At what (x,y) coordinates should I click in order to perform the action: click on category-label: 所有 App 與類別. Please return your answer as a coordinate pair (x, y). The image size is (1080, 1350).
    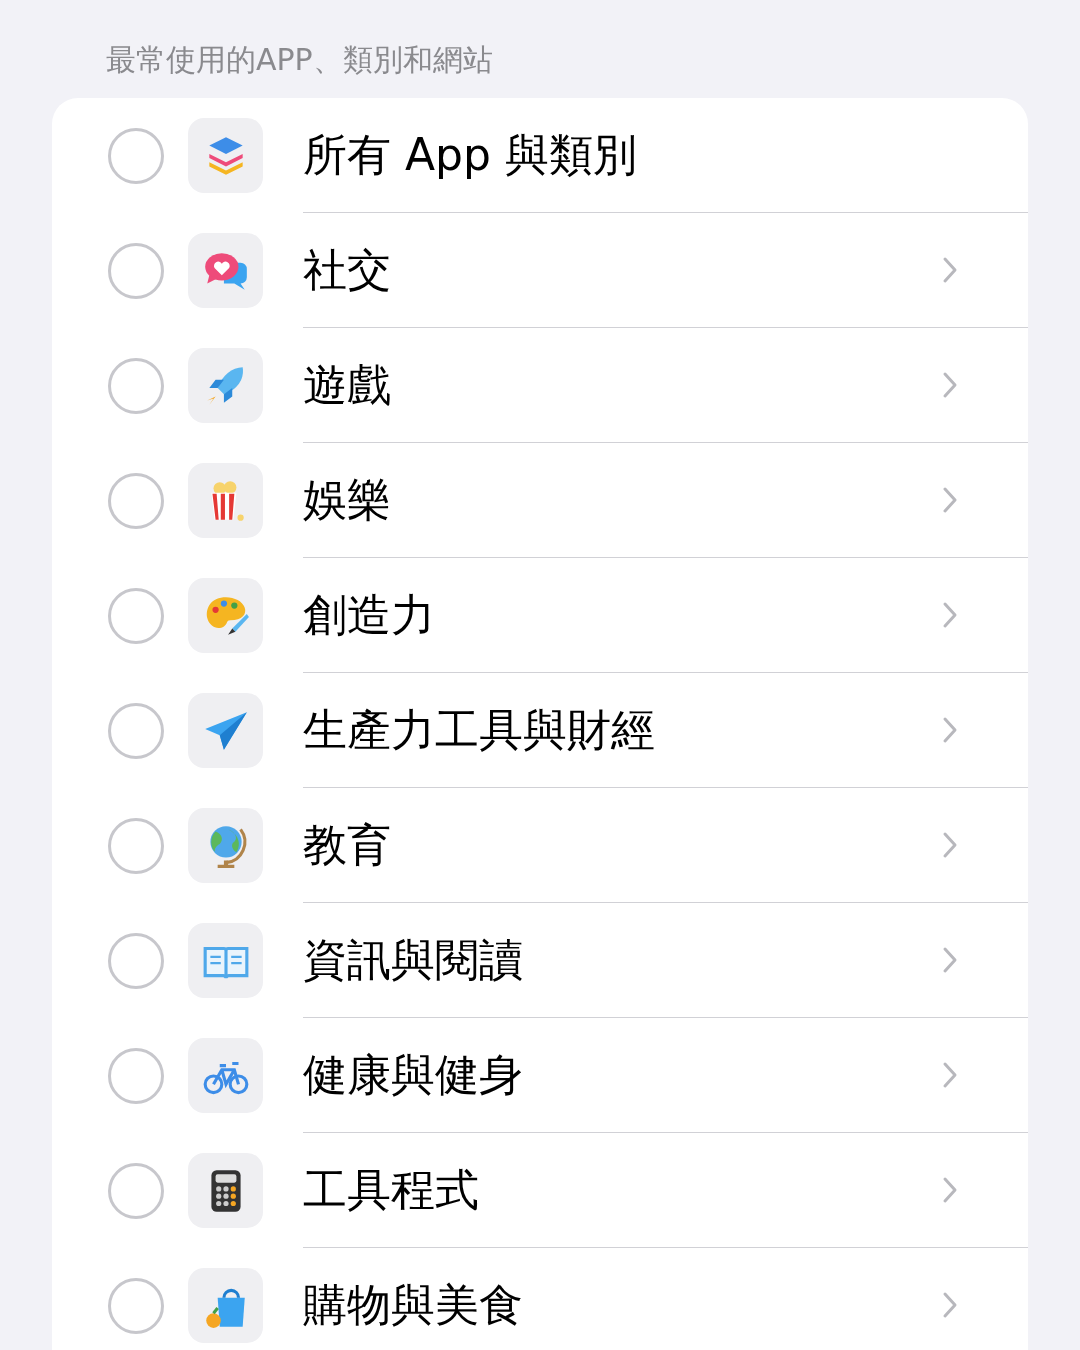
    Looking at the image, I should click on (470, 155).